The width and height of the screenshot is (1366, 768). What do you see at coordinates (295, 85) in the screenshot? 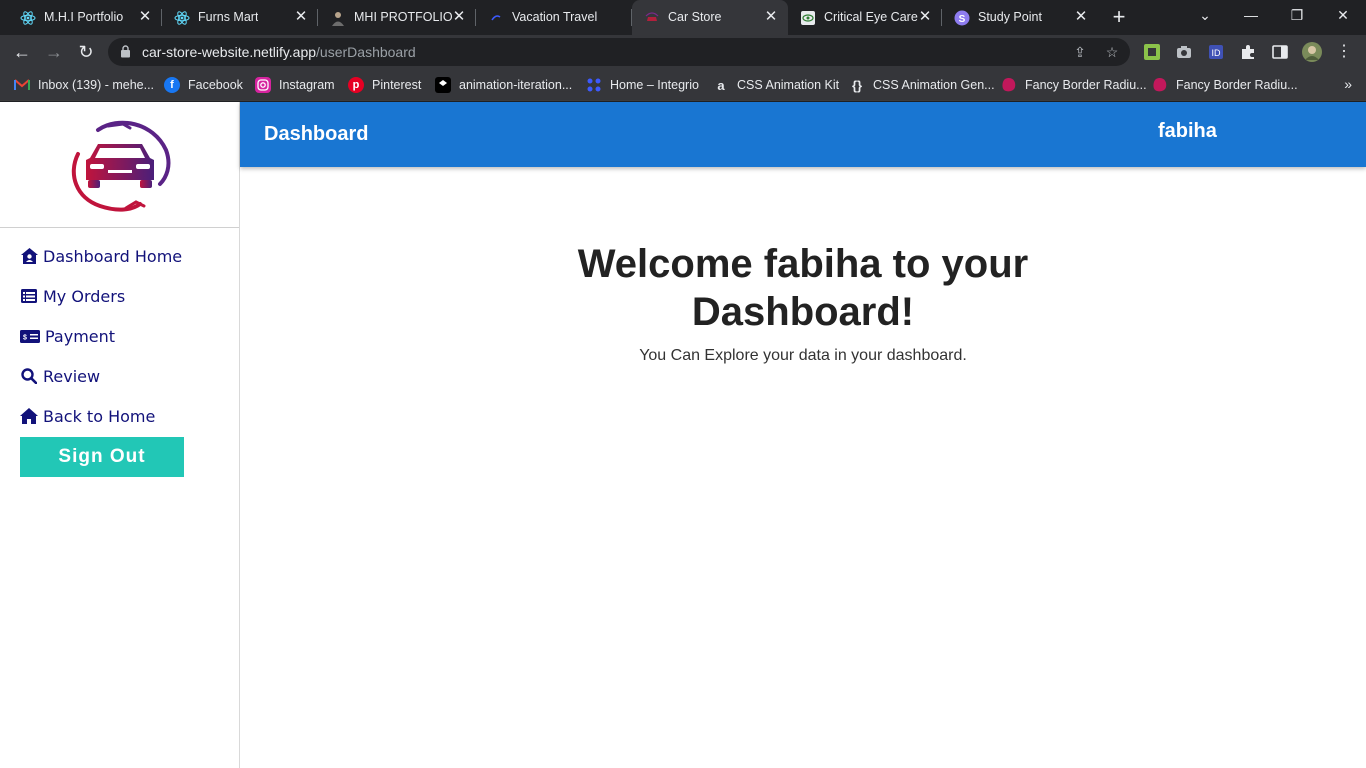
I see `bookmark-instagram: Instagram` at bounding box center [295, 85].